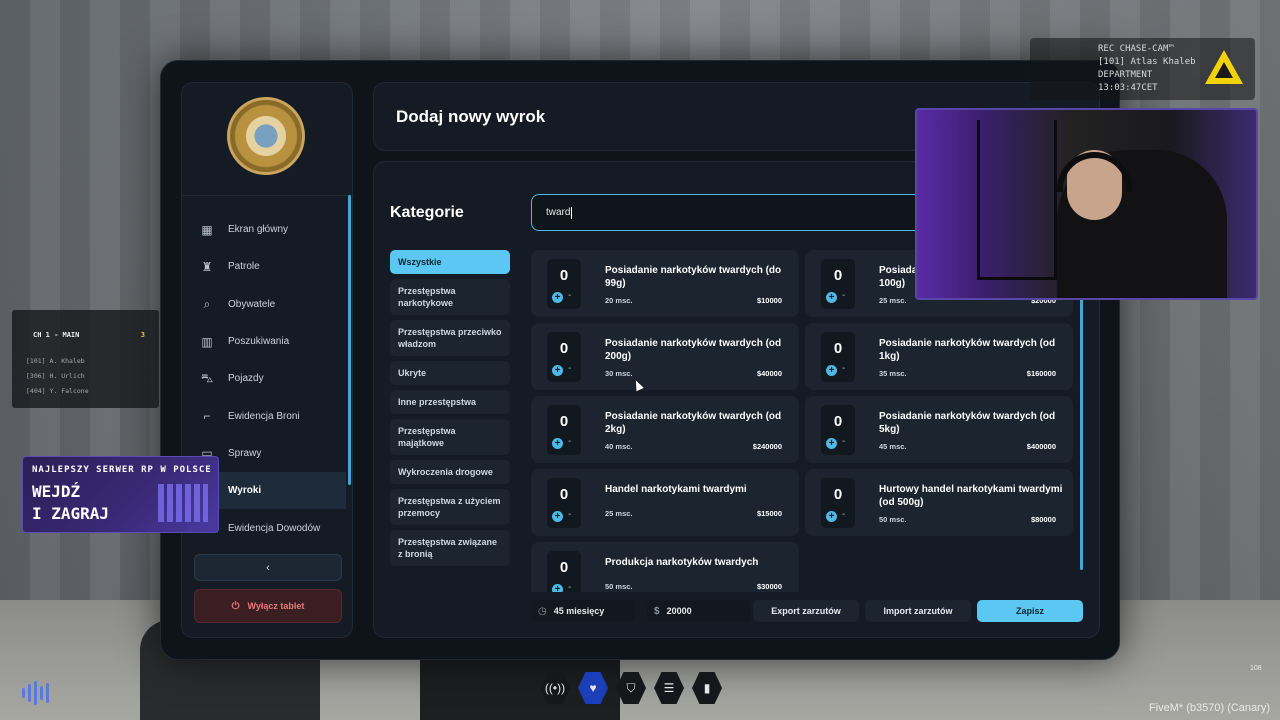 This screenshot has width=1280, height=720. Describe the element at coordinates (893, 446) in the screenshot. I see `charge-months: 45 msc.` at that location.